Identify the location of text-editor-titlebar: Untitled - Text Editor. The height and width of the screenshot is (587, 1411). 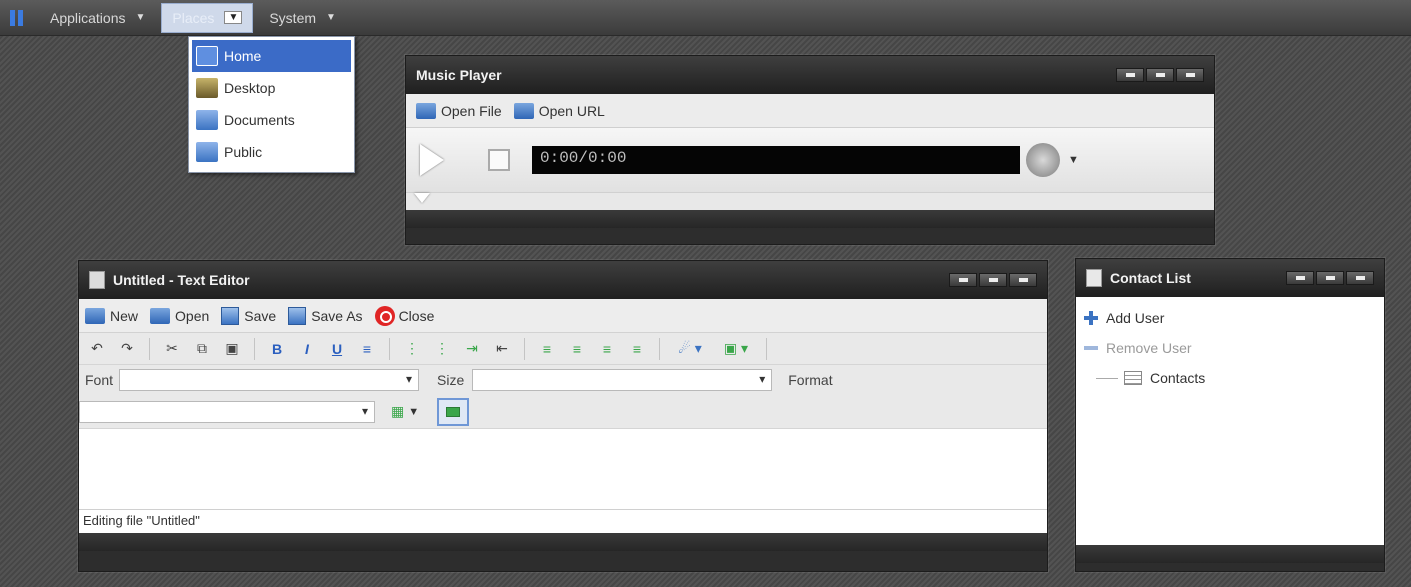
(563, 280).